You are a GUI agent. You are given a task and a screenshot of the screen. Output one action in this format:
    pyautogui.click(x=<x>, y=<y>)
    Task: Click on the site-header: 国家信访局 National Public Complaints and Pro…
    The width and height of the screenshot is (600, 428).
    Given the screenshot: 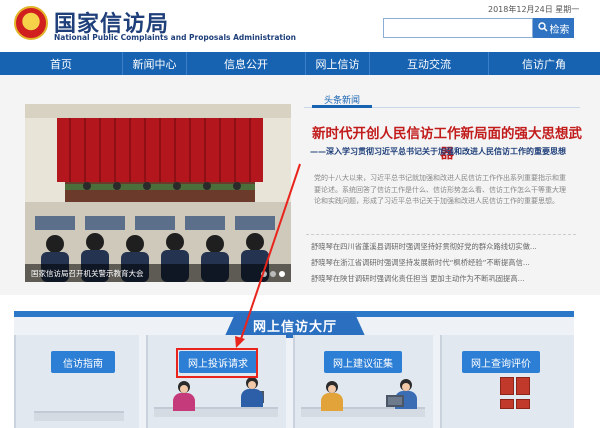 What is the action you would take?
    pyautogui.click(x=300, y=25)
    